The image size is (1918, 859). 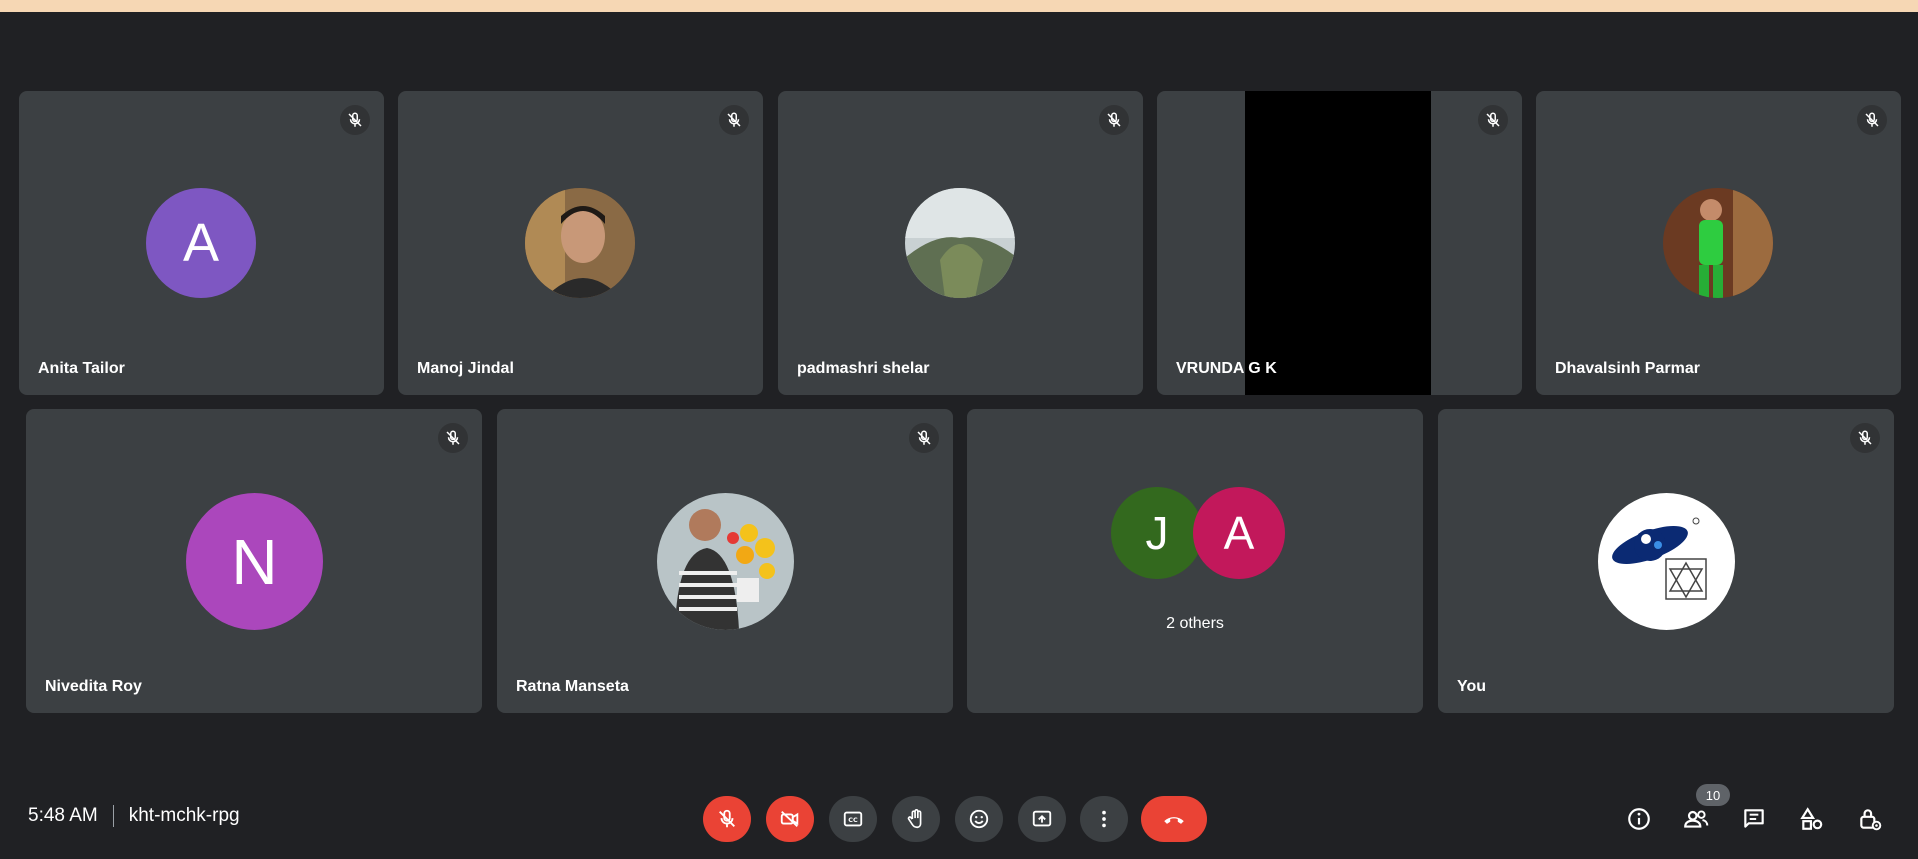 What do you see at coordinates (1195, 623) in the screenshot?
I see `others-label: 2 others` at bounding box center [1195, 623].